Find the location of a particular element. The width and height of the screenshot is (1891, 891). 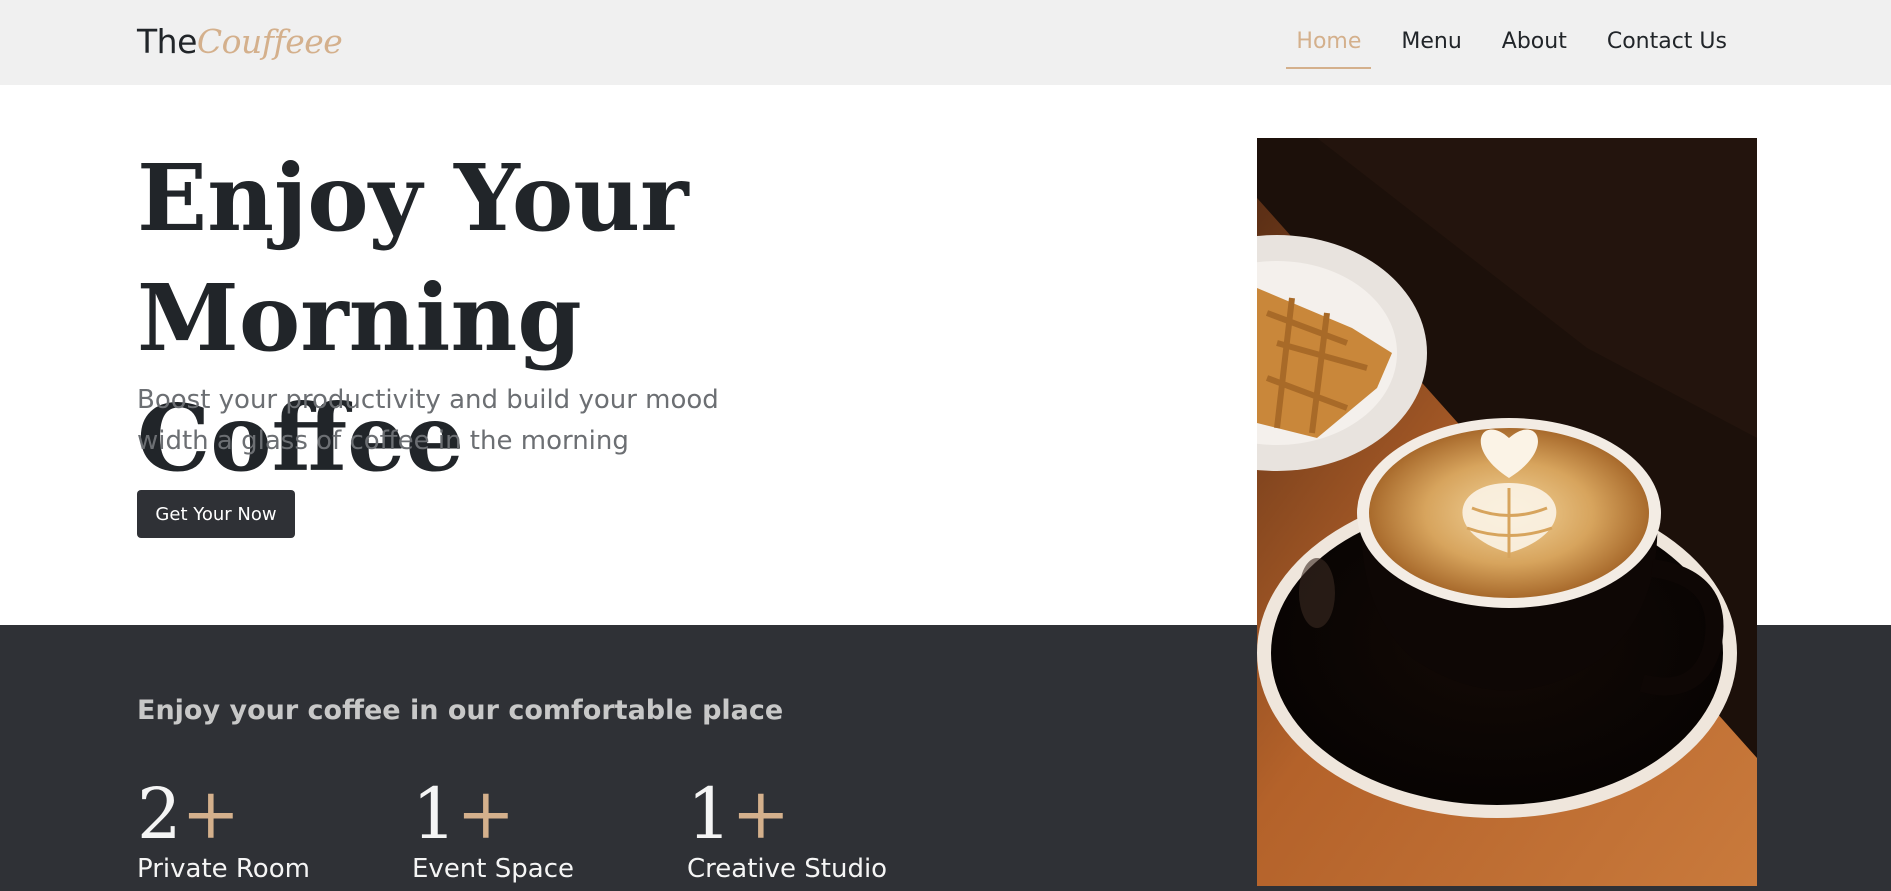

nav-home: Home is located at coordinates (1329, 47).